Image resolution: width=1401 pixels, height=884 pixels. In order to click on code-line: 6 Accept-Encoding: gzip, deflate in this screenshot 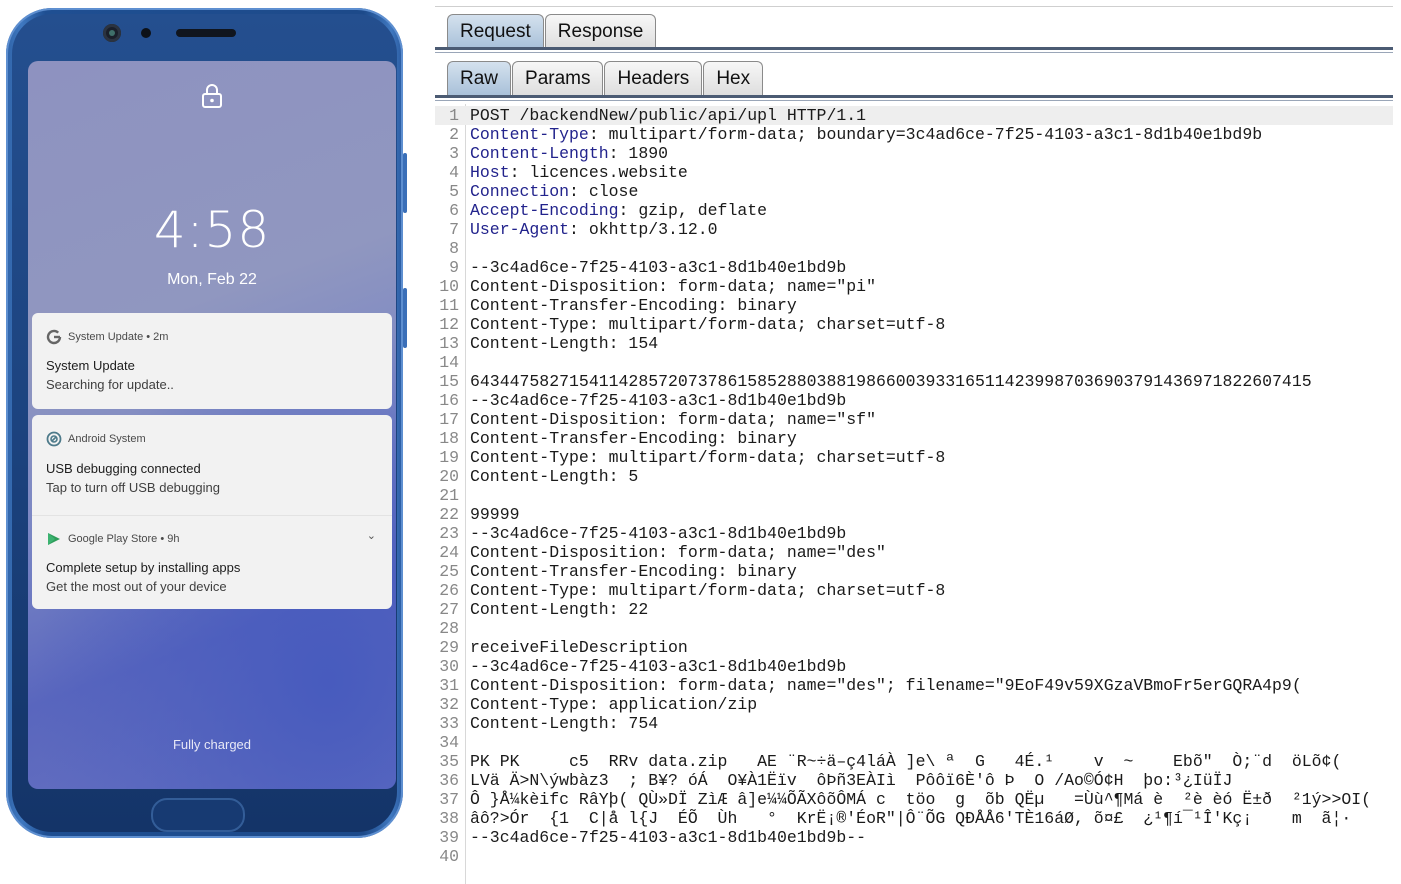, I will do `click(914, 210)`.